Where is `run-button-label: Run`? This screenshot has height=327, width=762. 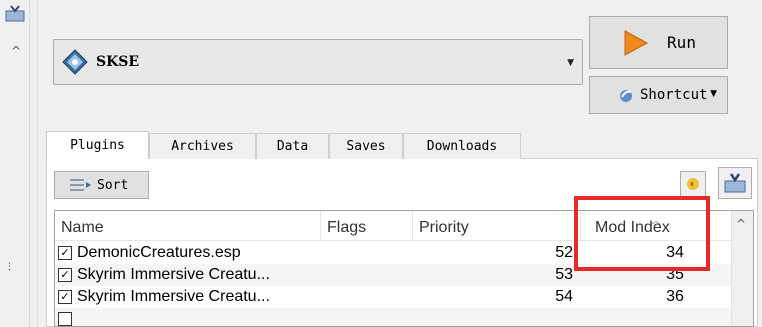 run-button-label: Run is located at coordinates (681, 42).